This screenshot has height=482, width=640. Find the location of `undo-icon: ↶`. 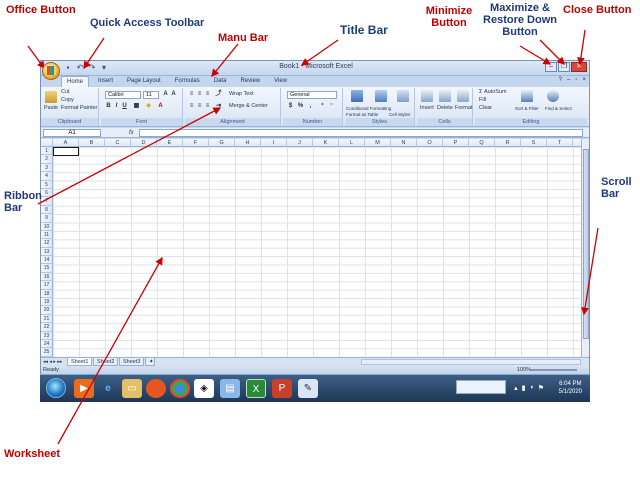

undo-icon: ↶ is located at coordinates (80, 68).